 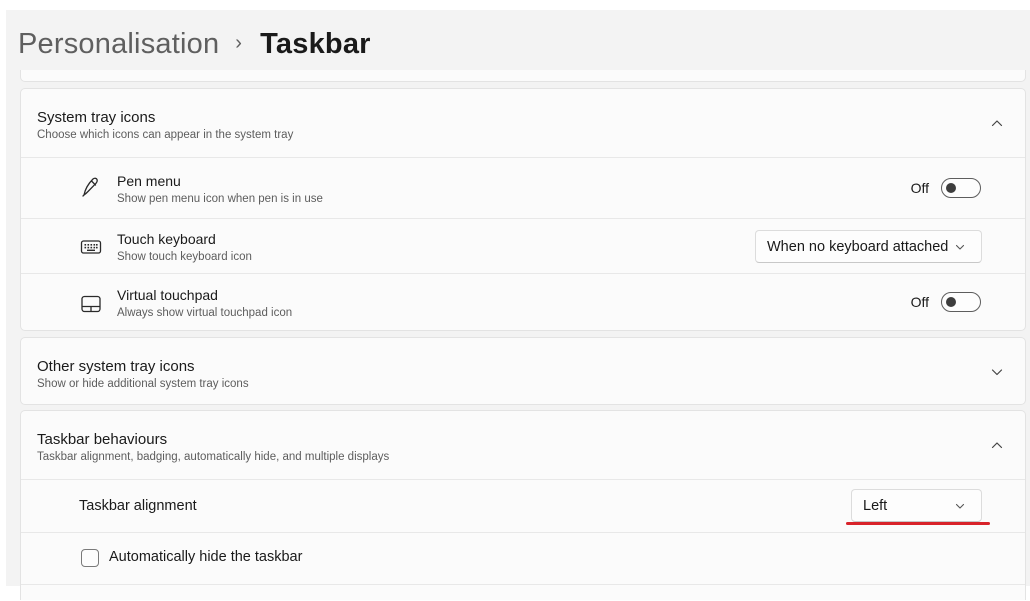 What do you see at coordinates (91, 304) in the screenshot?
I see `touchpad-icon` at bounding box center [91, 304].